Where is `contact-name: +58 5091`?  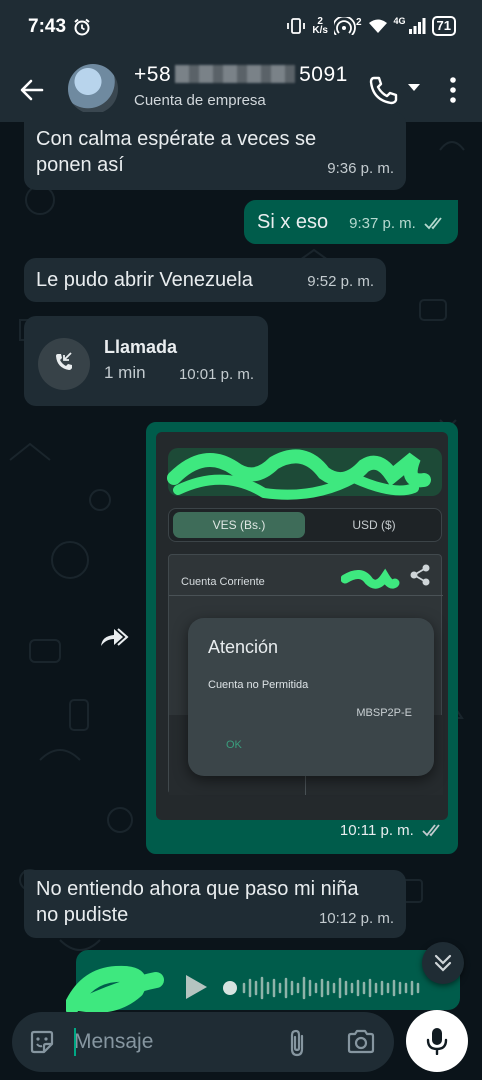
contact-name: +58 5091 is located at coordinates (241, 75).